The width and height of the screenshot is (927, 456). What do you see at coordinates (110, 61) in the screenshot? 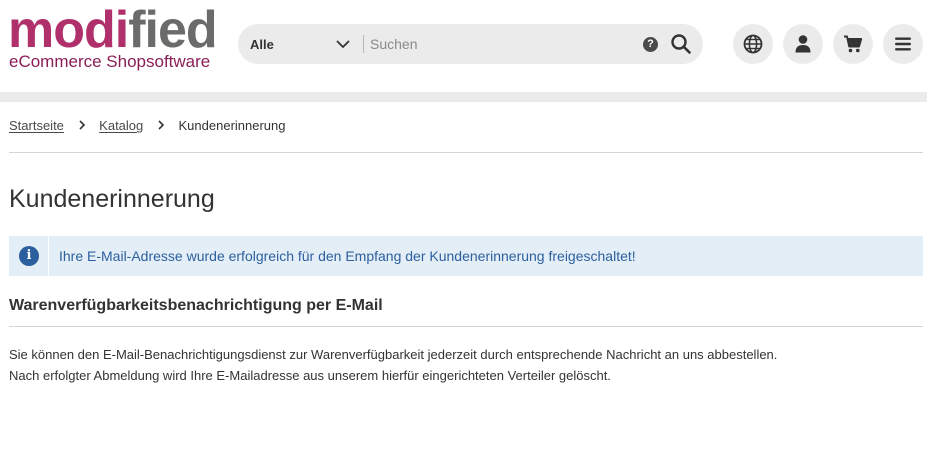
I see `logo-tagline: eCommerce Shopsoftware` at bounding box center [110, 61].